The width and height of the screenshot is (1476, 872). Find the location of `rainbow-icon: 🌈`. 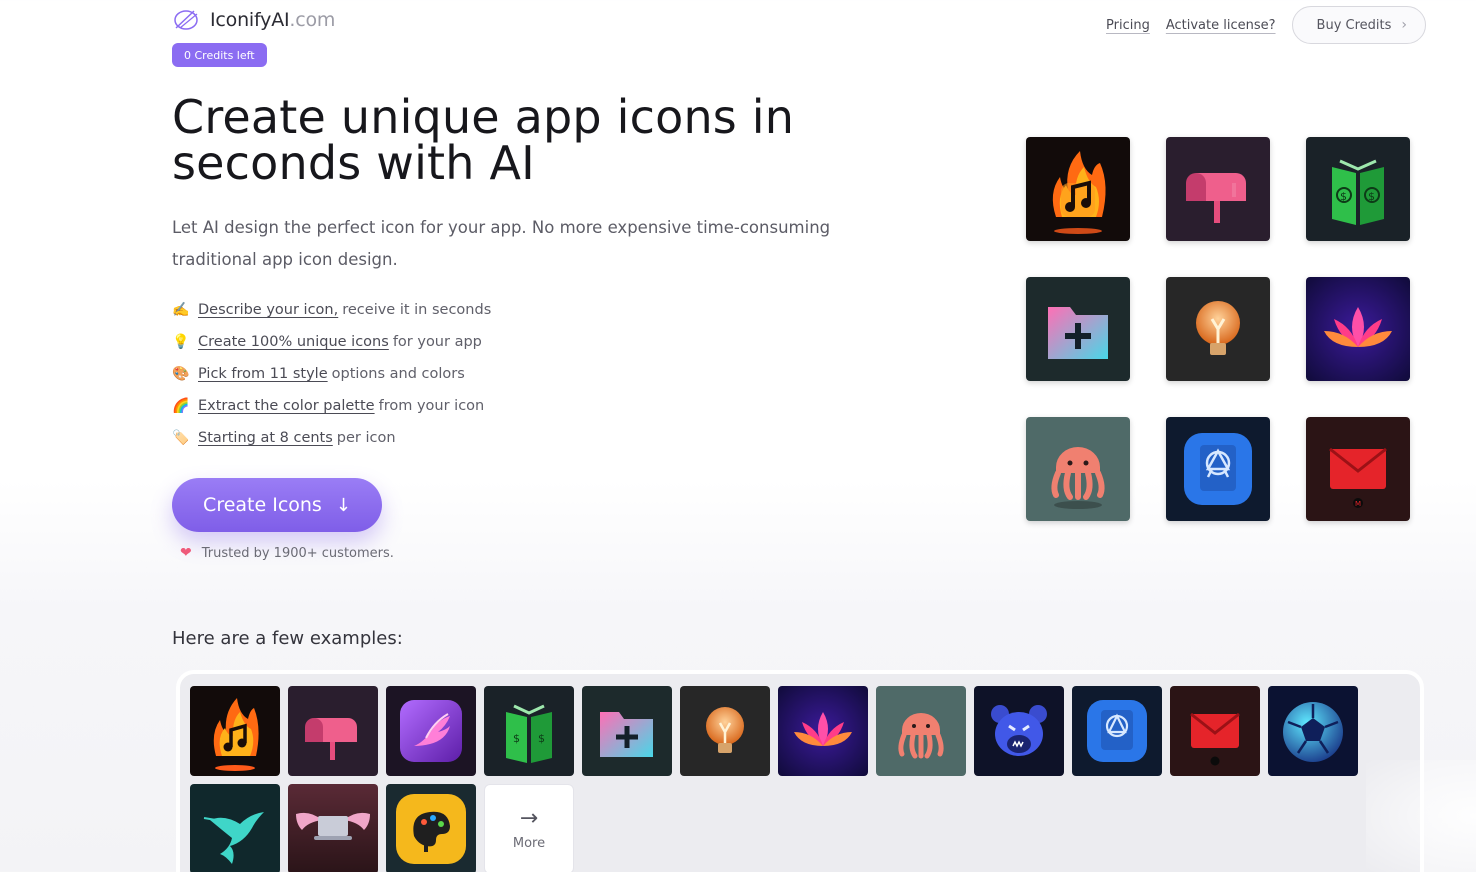

rainbow-icon: 🌈 is located at coordinates (181, 406).